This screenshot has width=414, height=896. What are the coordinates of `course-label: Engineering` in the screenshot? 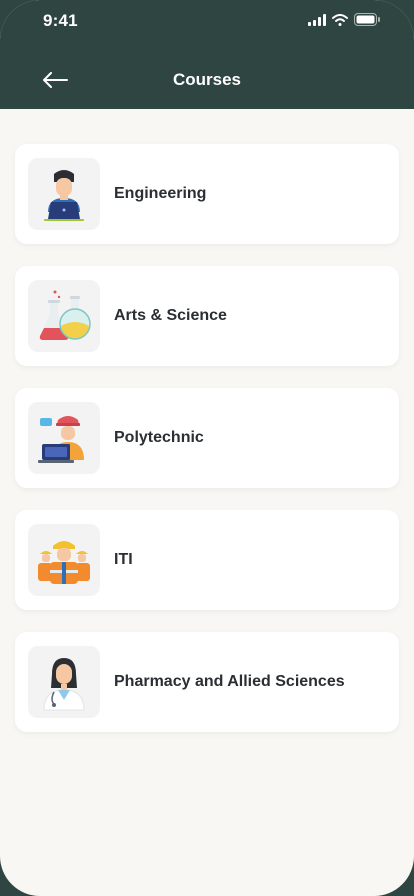 It's located at (160, 193).